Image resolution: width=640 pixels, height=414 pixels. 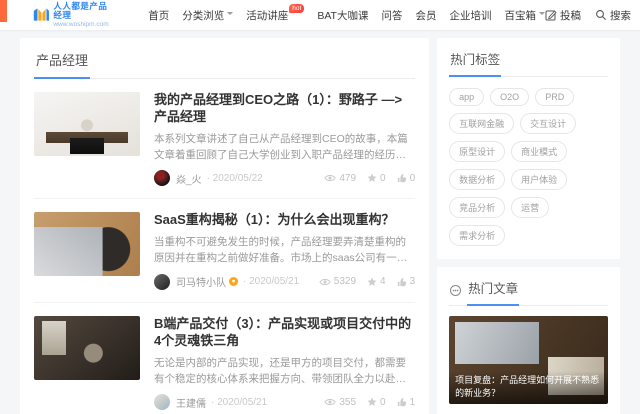 I want to click on member-badge-icon, so click(x=233, y=282).